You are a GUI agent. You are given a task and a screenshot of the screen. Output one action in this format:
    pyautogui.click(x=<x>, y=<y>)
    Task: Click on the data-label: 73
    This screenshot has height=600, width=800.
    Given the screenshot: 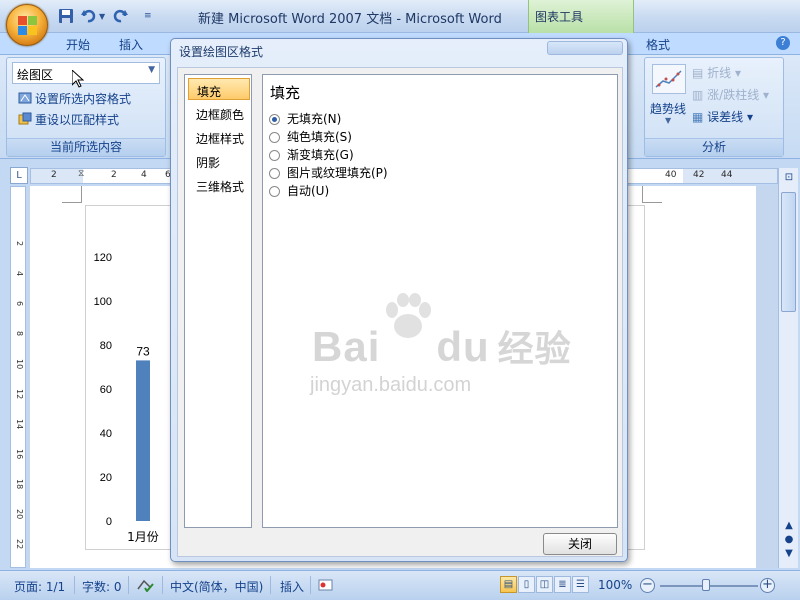 What is the action you would take?
    pyautogui.click(x=143, y=351)
    